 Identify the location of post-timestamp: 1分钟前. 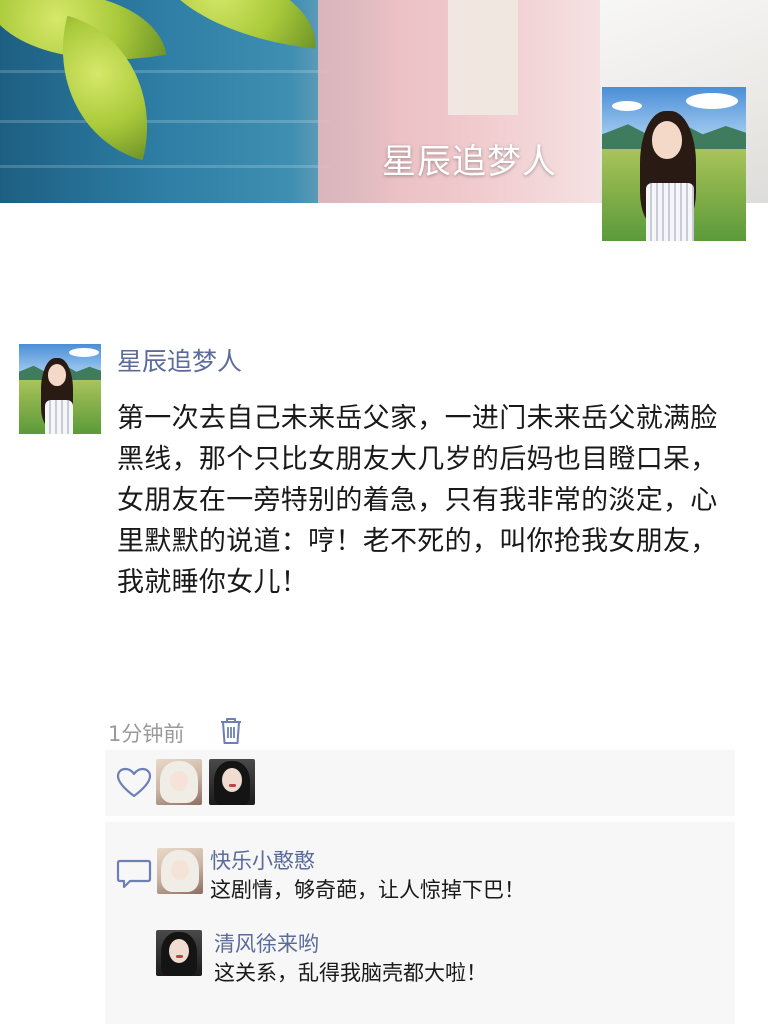
(146, 734).